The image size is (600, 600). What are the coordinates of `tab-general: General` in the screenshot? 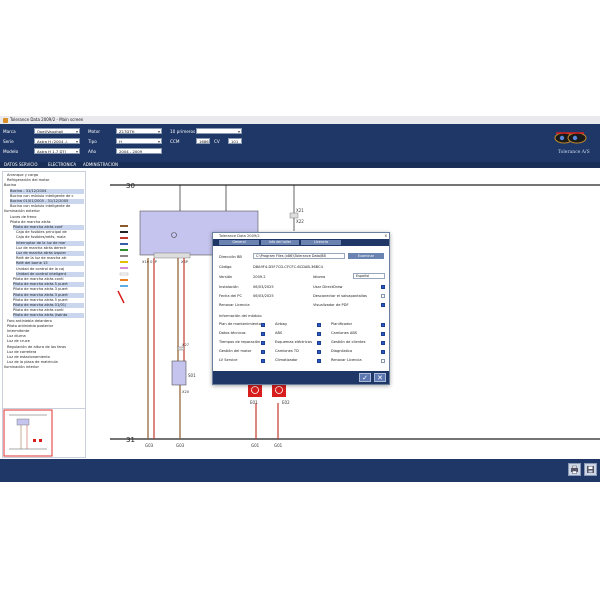 It's located at (239, 242).